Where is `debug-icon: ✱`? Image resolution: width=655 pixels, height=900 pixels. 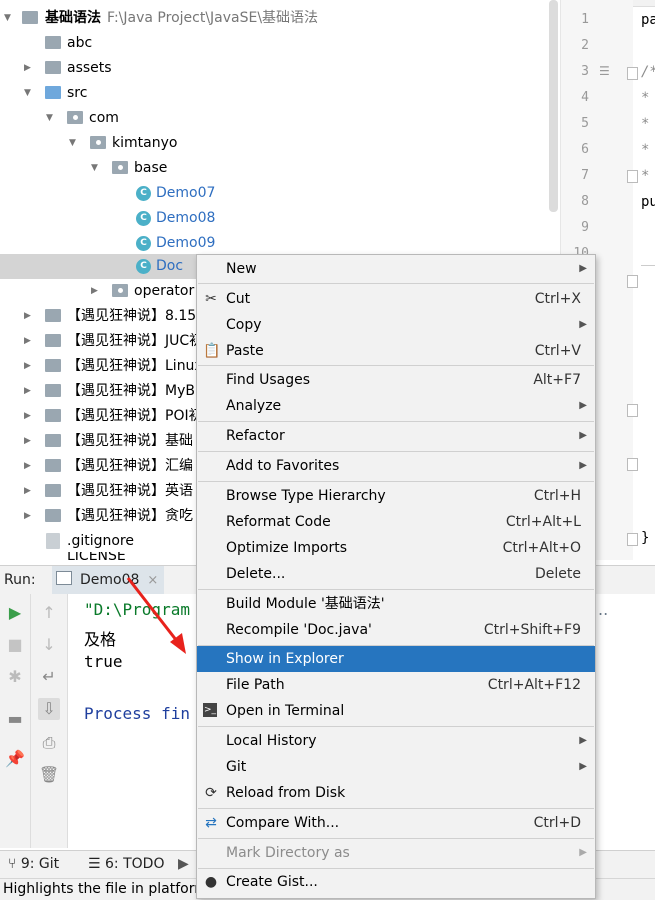
debug-icon: ✱ is located at coordinates (15, 677).